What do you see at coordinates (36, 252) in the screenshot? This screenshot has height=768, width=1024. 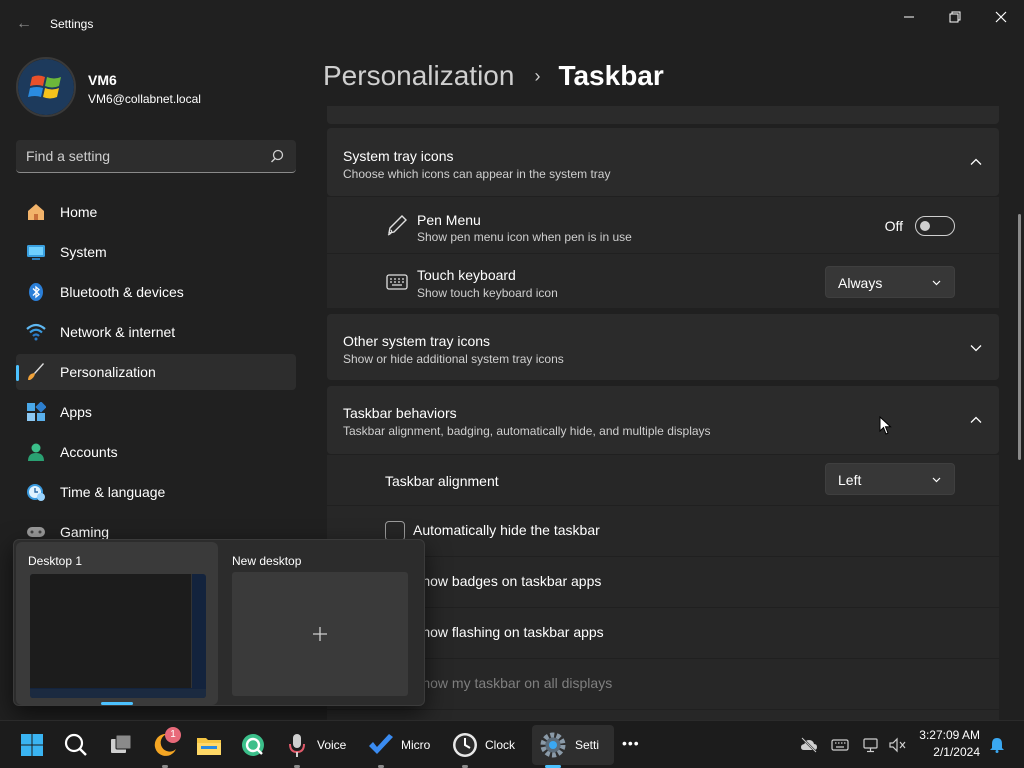 I see `system-icon` at bounding box center [36, 252].